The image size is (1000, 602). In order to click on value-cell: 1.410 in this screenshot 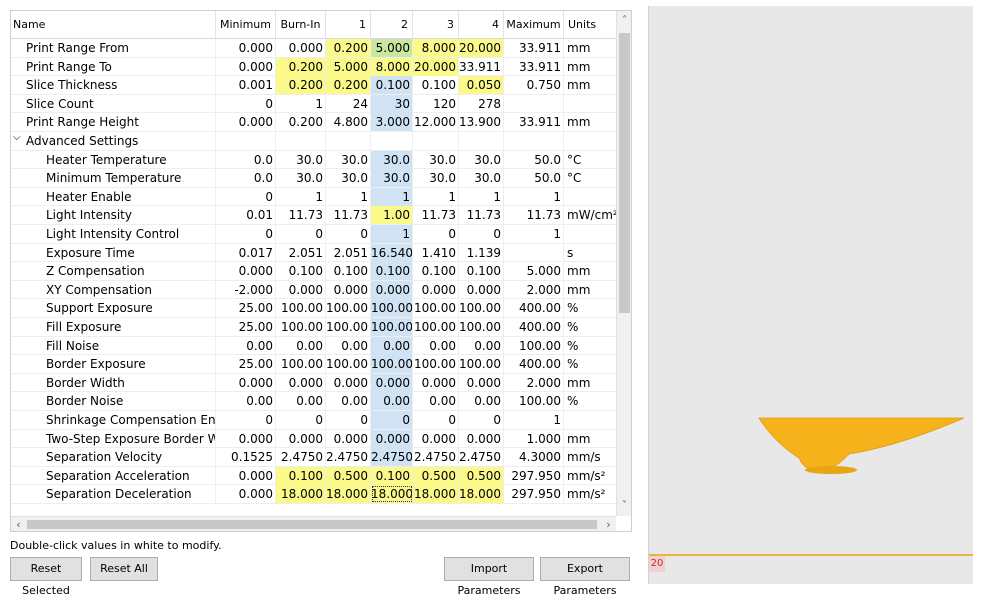, I will do `click(436, 252)`.